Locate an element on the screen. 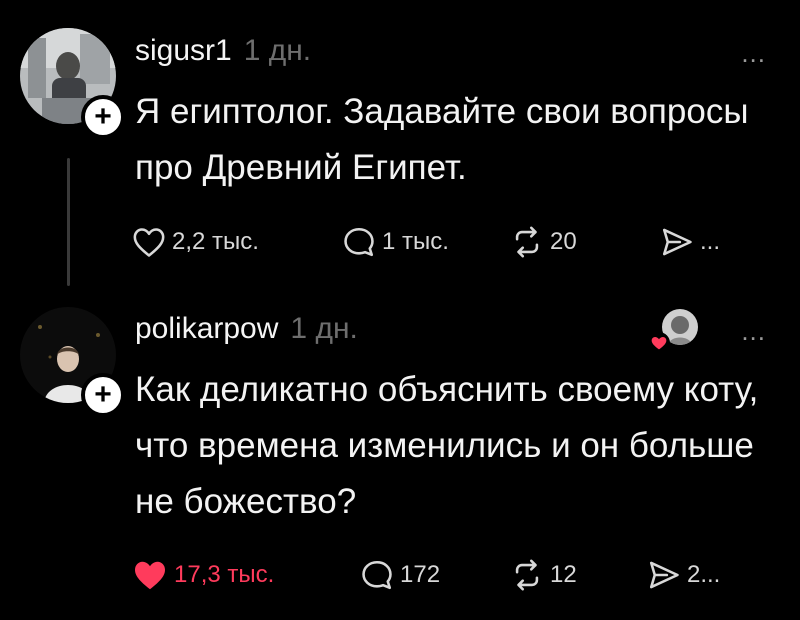 This screenshot has width=800, height=620. repost-count: 20 is located at coordinates (563, 241).